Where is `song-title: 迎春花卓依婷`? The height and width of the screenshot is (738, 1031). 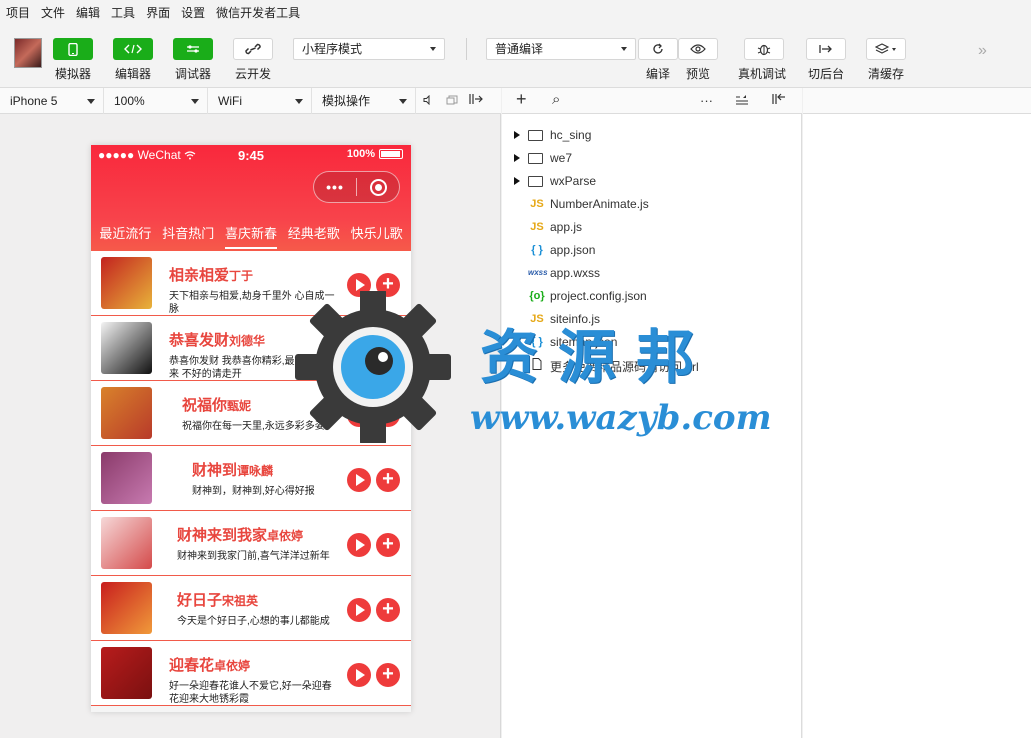
song-title: 迎春花卓依婷 is located at coordinates (210, 665).